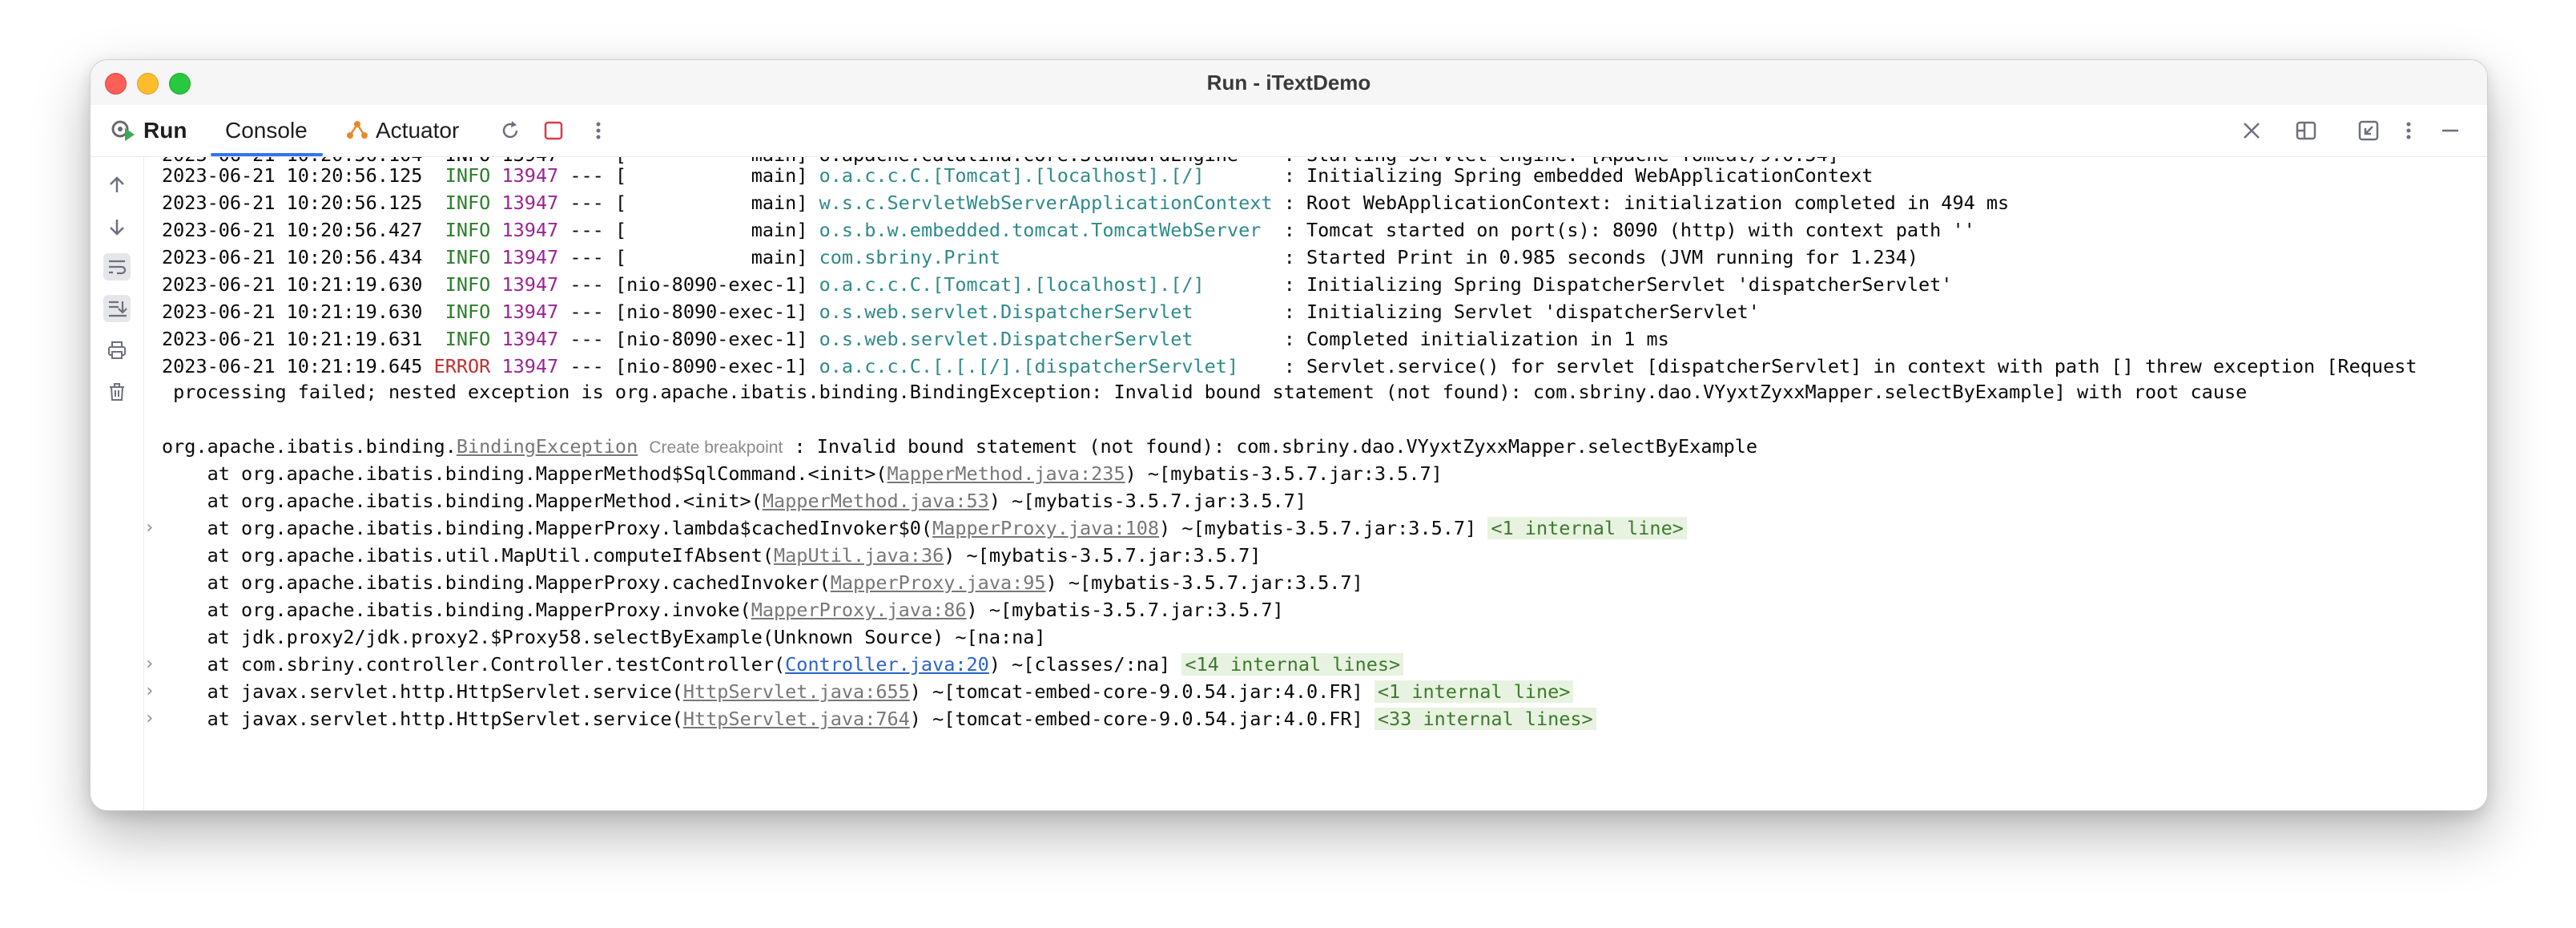  I want to click on run-toolbar: Run Console Actuator, so click(1289, 131).